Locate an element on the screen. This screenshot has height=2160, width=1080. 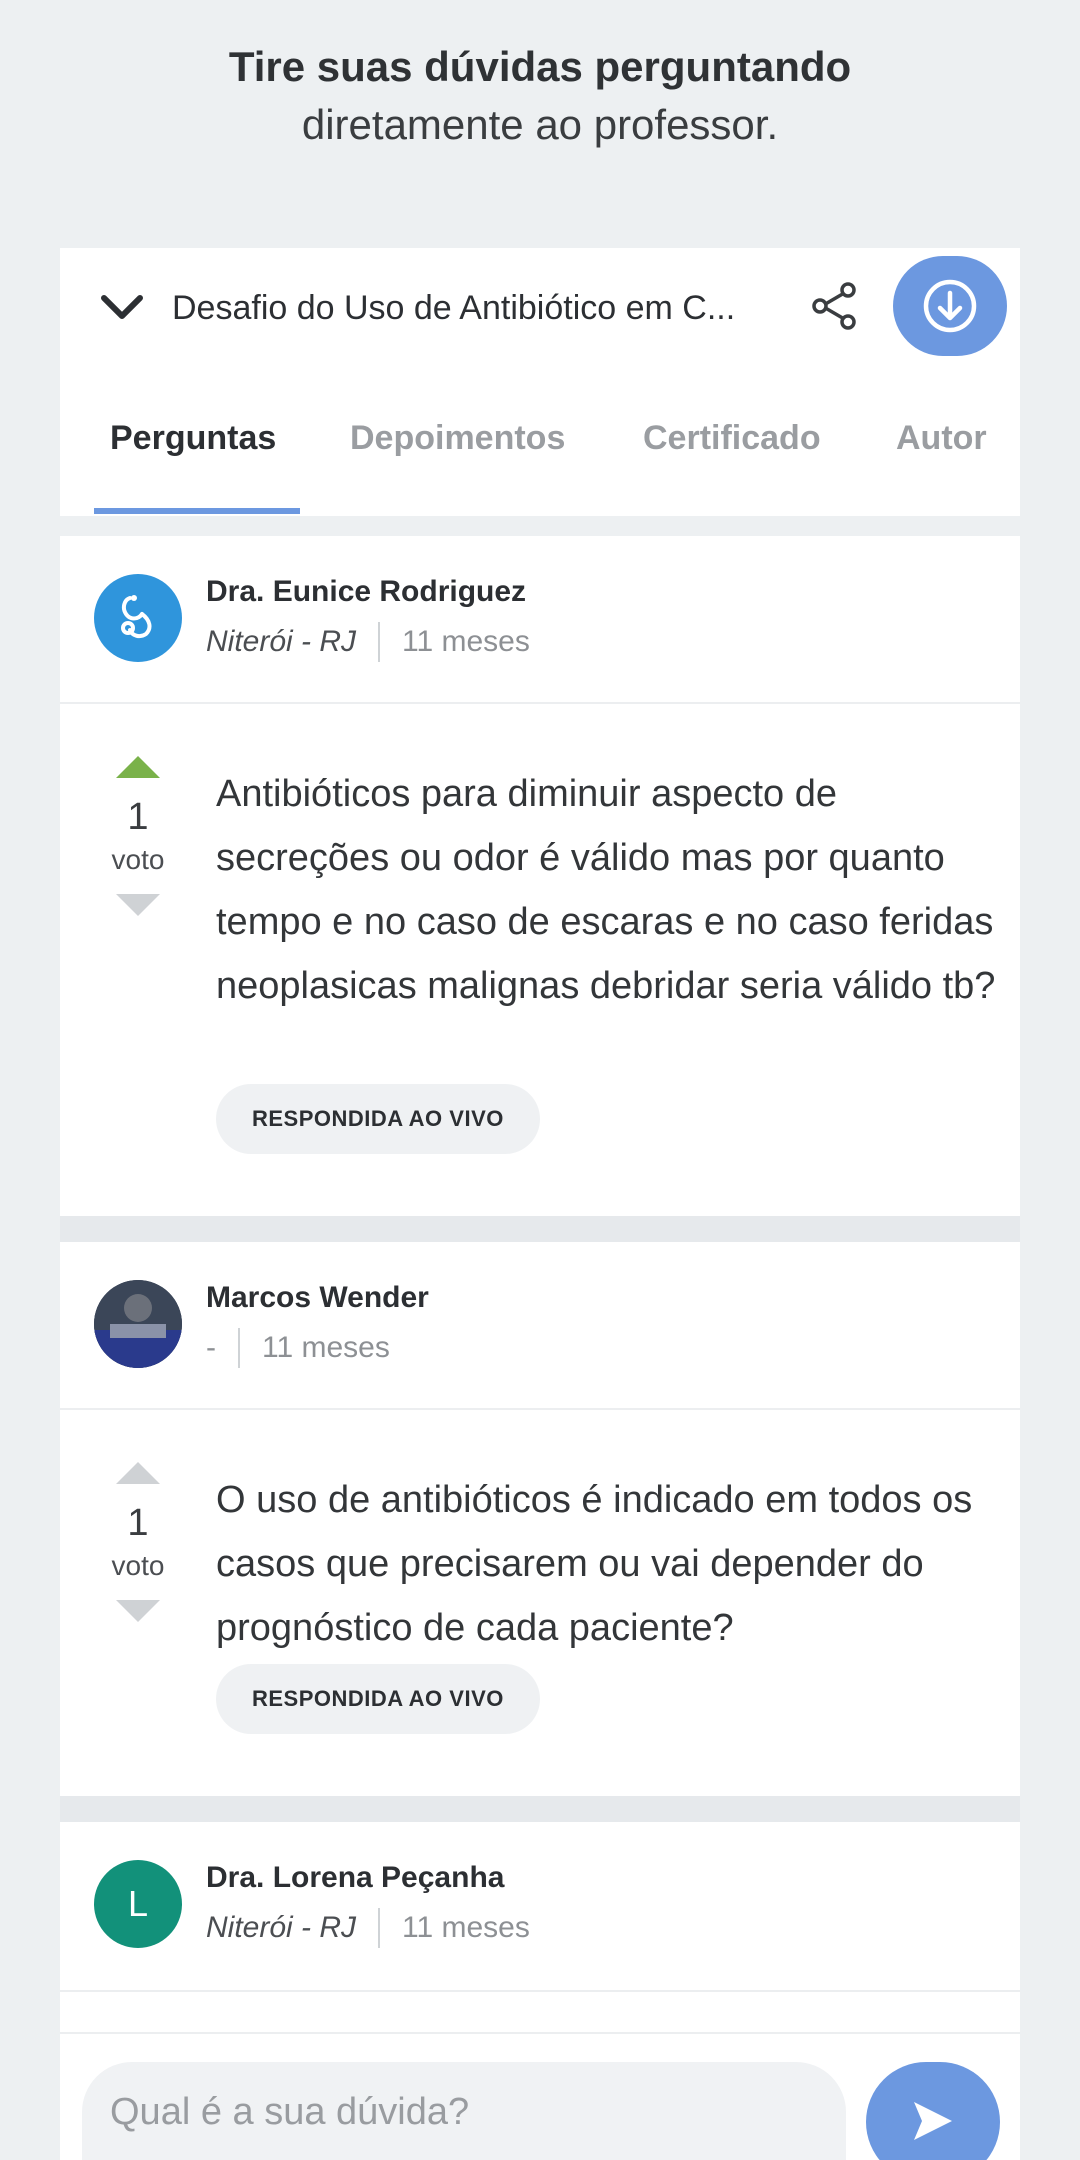
author-meta: - 11 meses is located at coordinates (298, 1348).